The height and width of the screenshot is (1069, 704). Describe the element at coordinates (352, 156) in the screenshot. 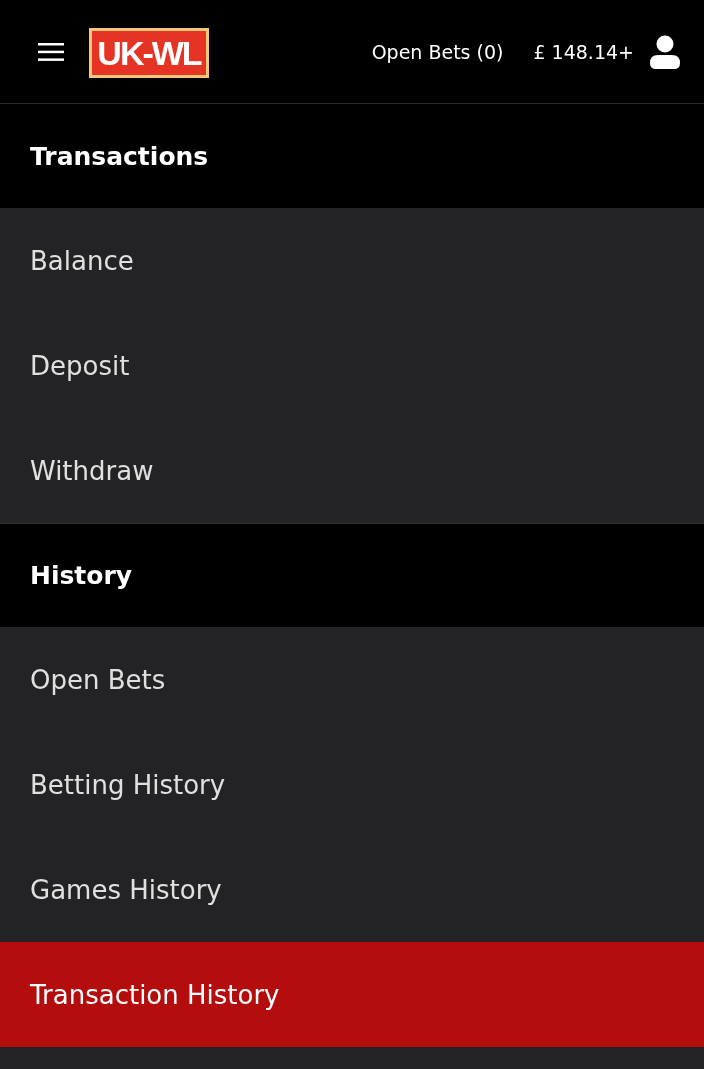

I see `section-heading: Transactions` at that location.